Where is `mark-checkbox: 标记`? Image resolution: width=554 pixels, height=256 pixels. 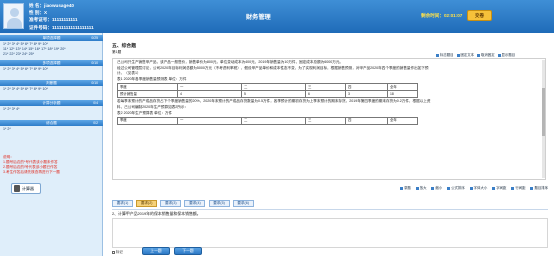
mark-checkbox: 标记 is located at coordinates (117, 251).